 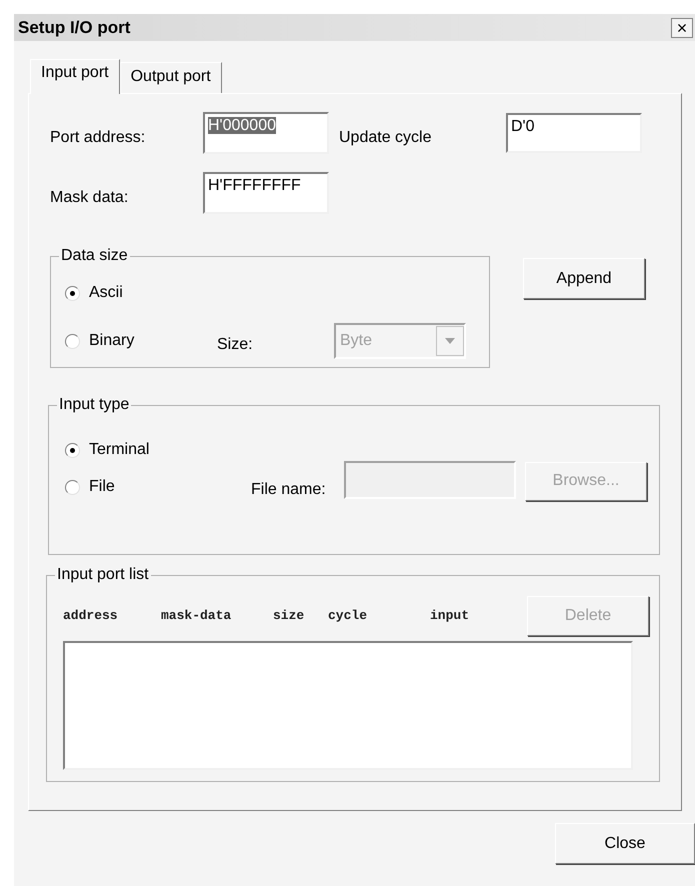 What do you see at coordinates (111, 341) in the screenshot?
I see `radio-label: Binary` at bounding box center [111, 341].